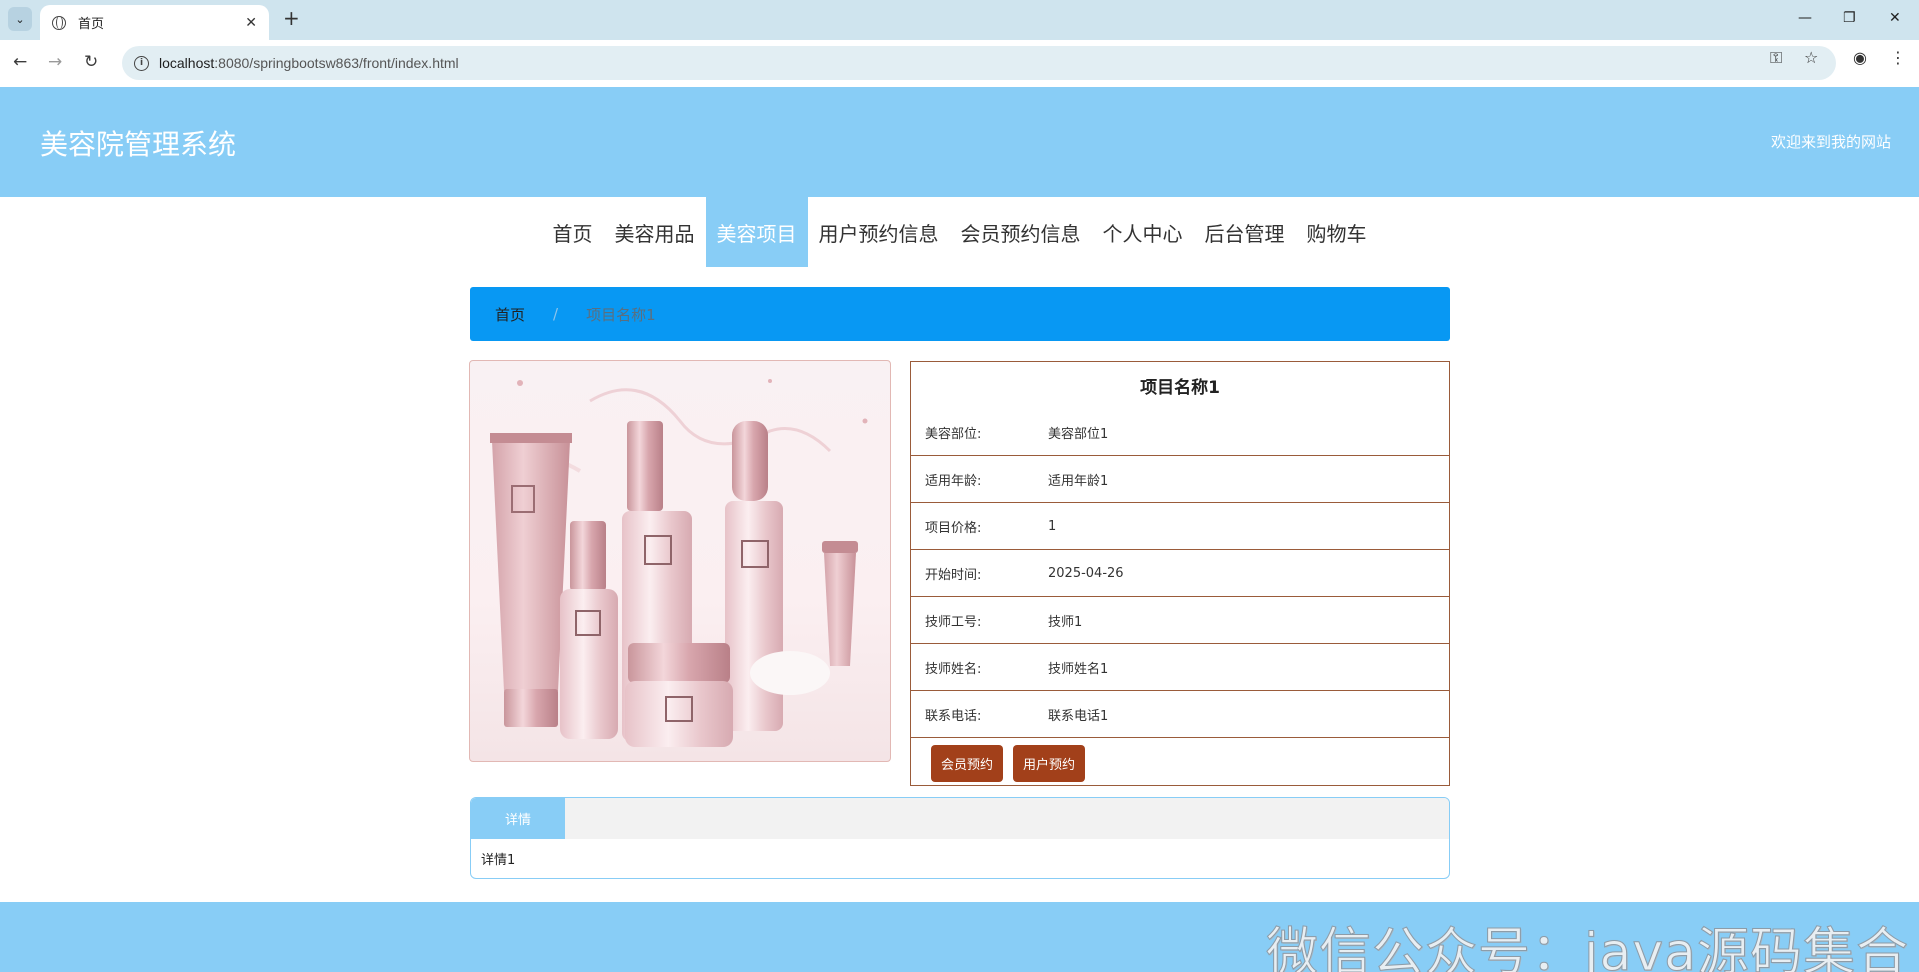 The width and height of the screenshot is (1919, 972). I want to click on detail-label: 适用年龄:, so click(953, 481).